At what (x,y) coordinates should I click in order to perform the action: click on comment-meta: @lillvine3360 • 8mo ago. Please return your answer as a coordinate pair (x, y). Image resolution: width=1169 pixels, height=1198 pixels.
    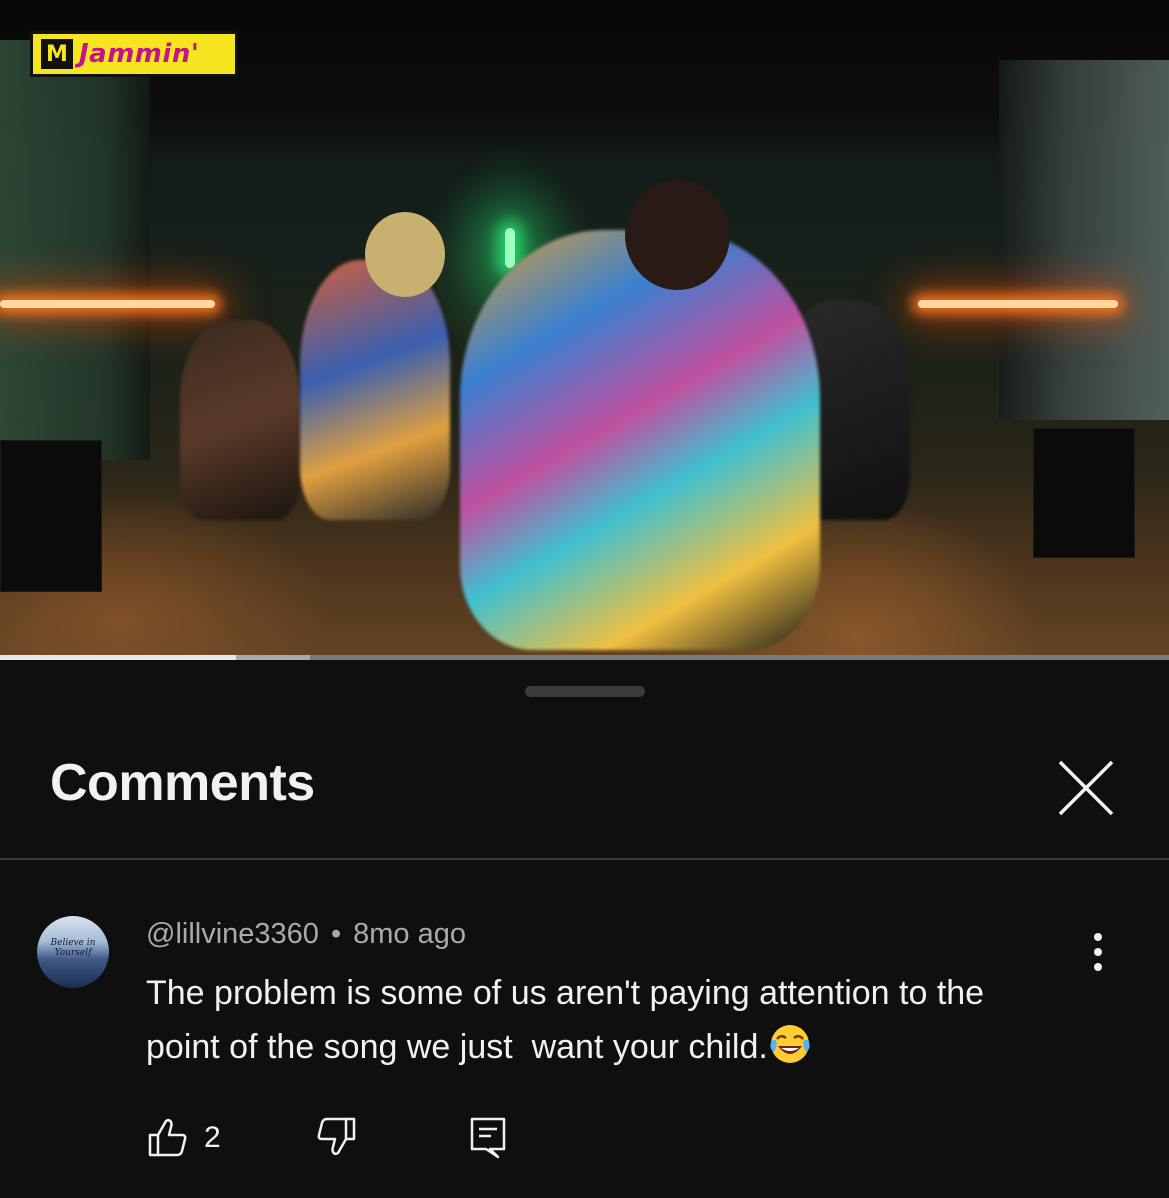
    Looking at the image, I should click on (306, 934).